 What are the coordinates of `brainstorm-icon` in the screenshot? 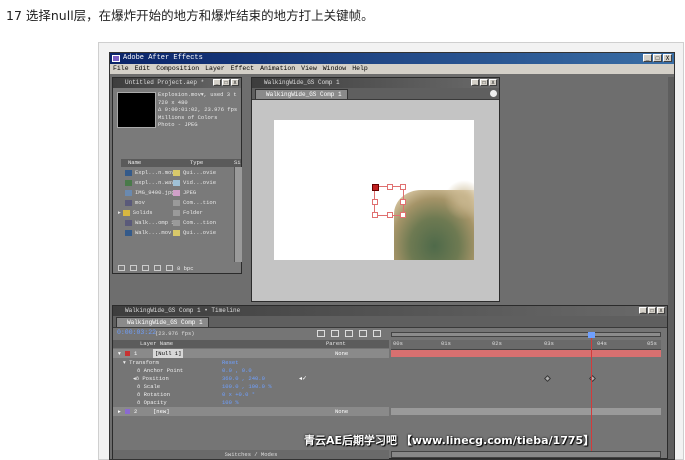 It's located at (377, 333).